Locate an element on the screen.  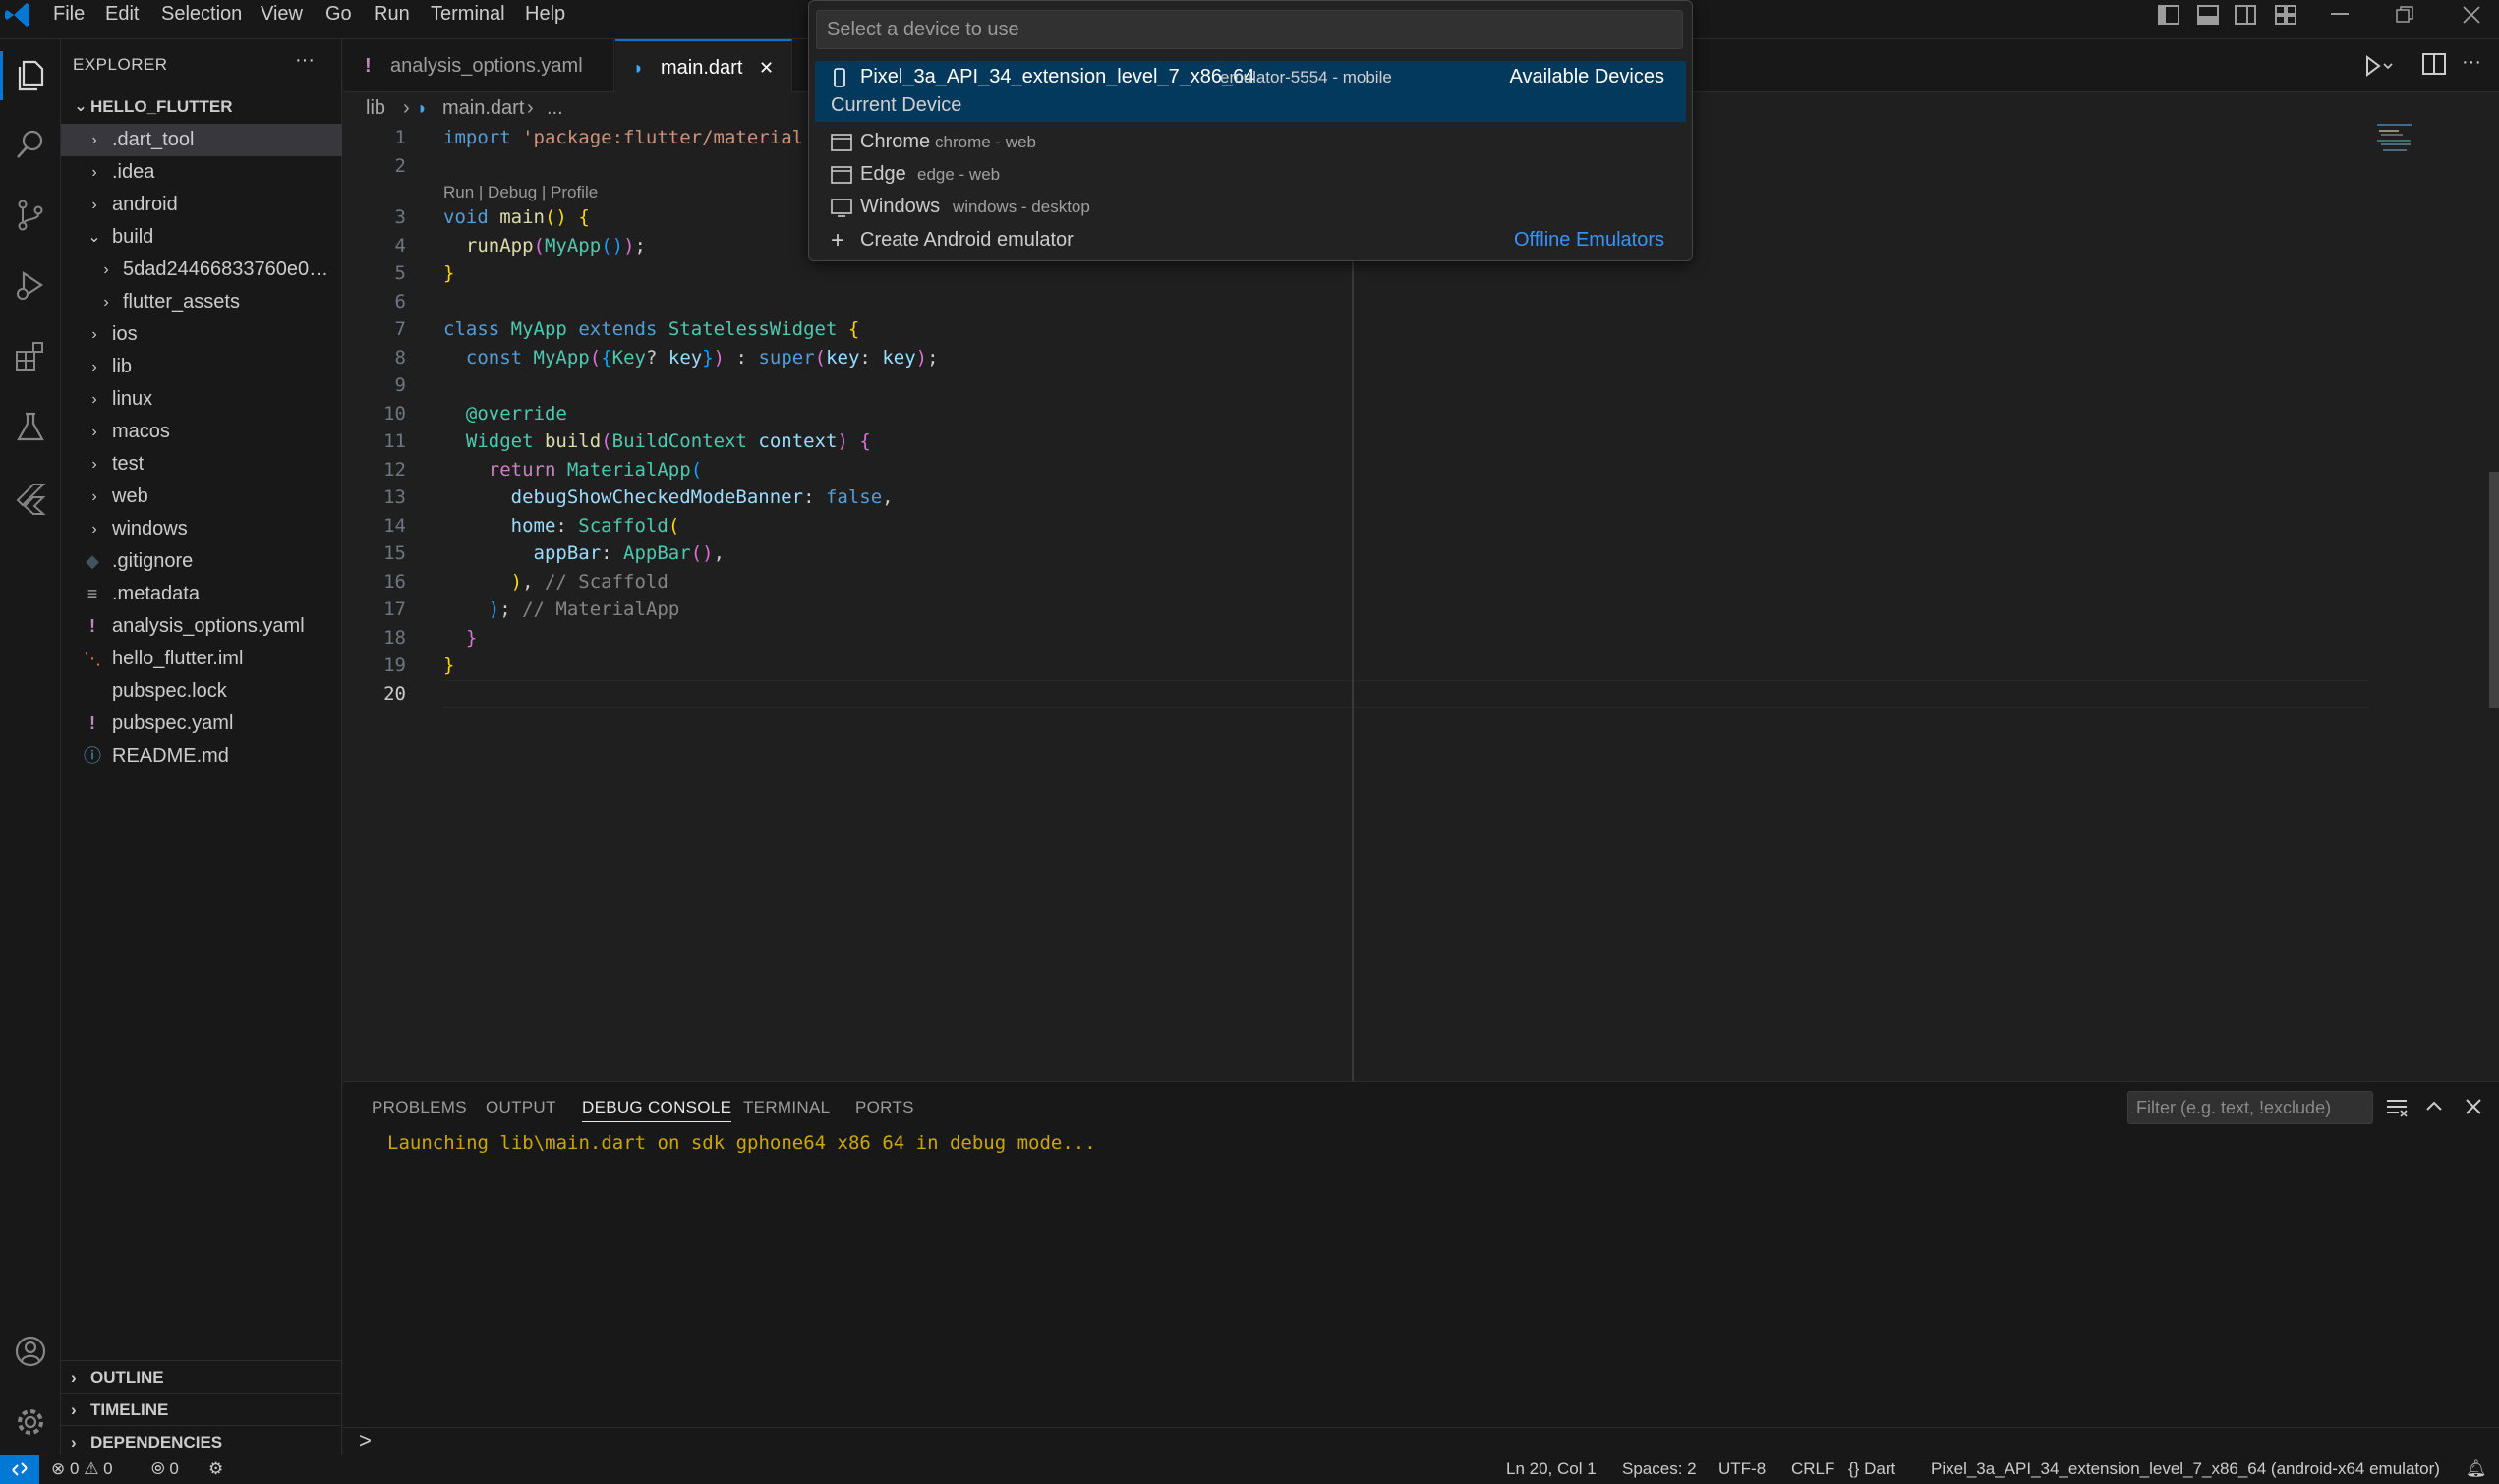
tab-problems: PROBLEMS is located at coordinates (419, 1107).